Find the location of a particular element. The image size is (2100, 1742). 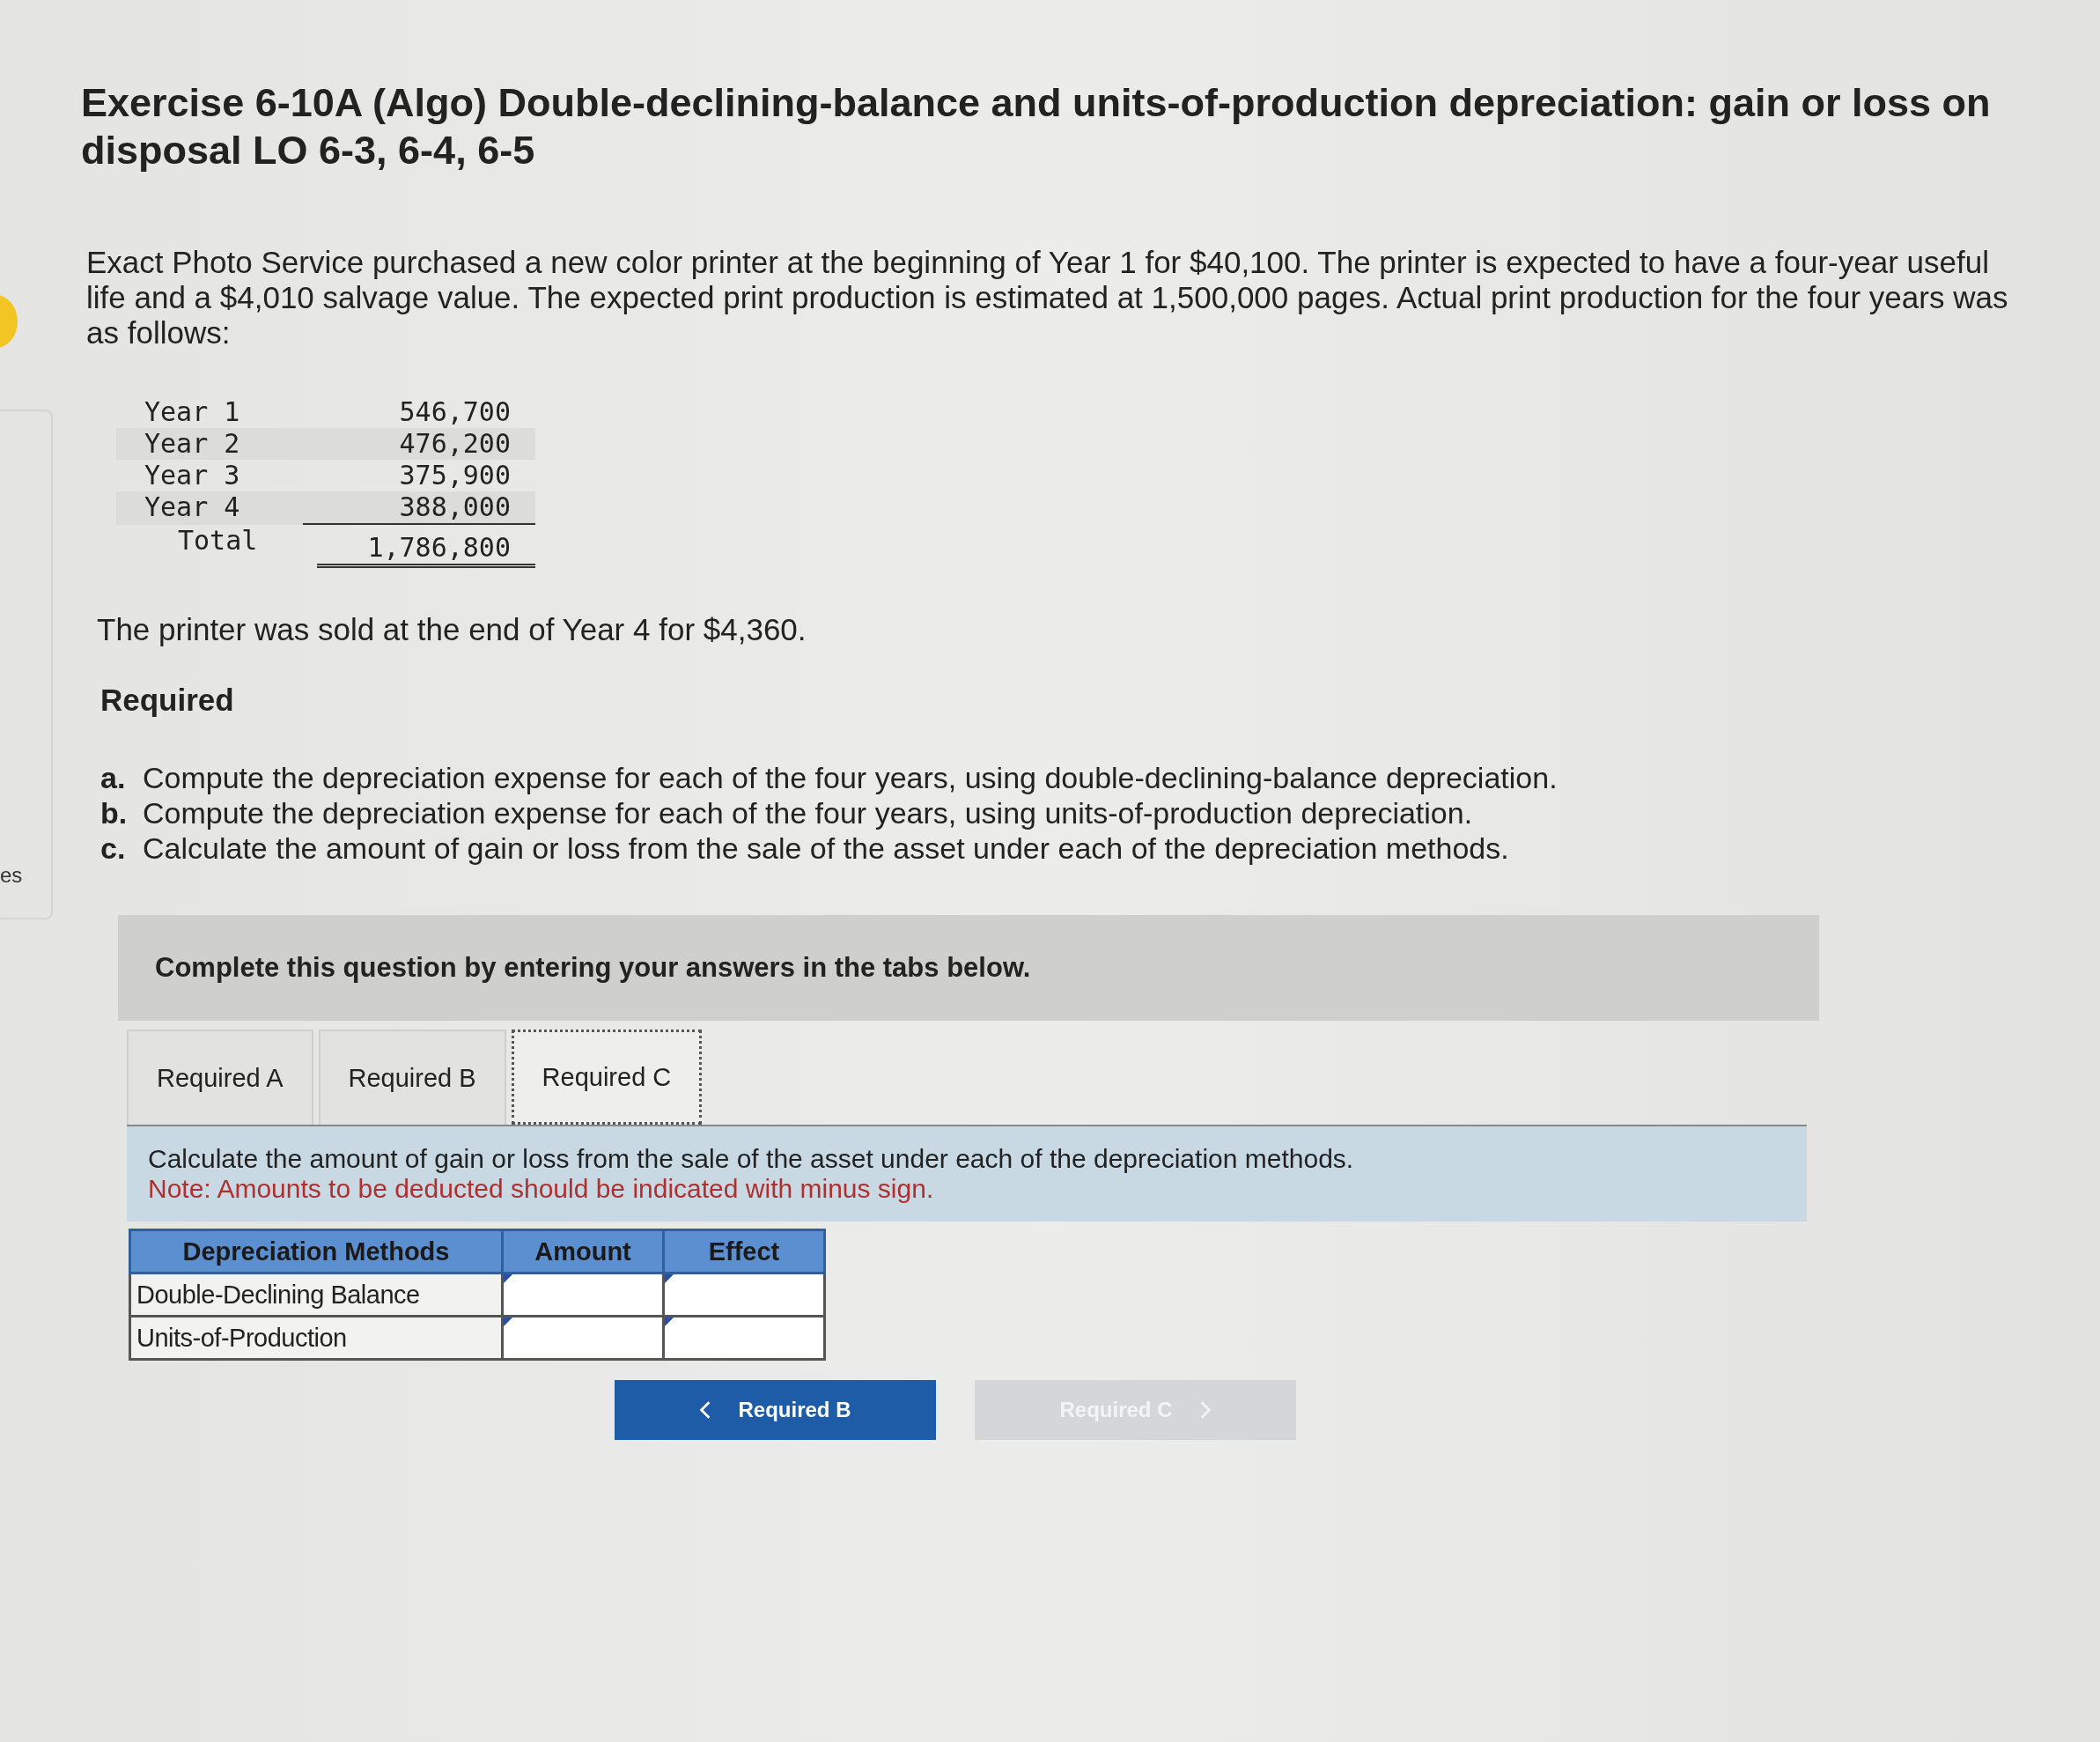

chevron-right-icon is located at coordinates (1205, 1410).